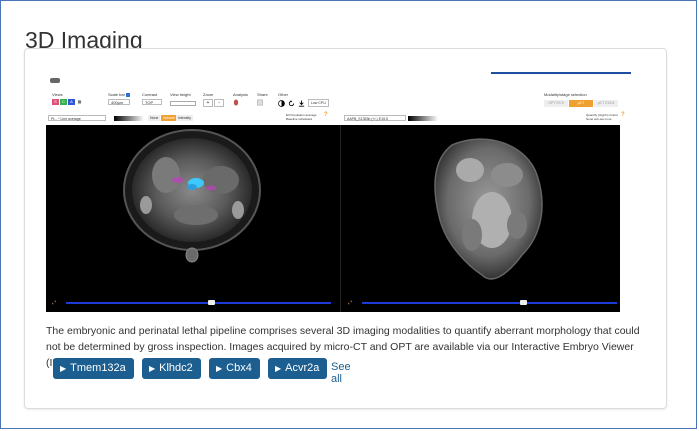  What do you see at coordinates (375, 118) in the screenshot?
I see `right-line-select: AAPB_S1353b (+/-) E15.5` at bounding box center [375, 118].